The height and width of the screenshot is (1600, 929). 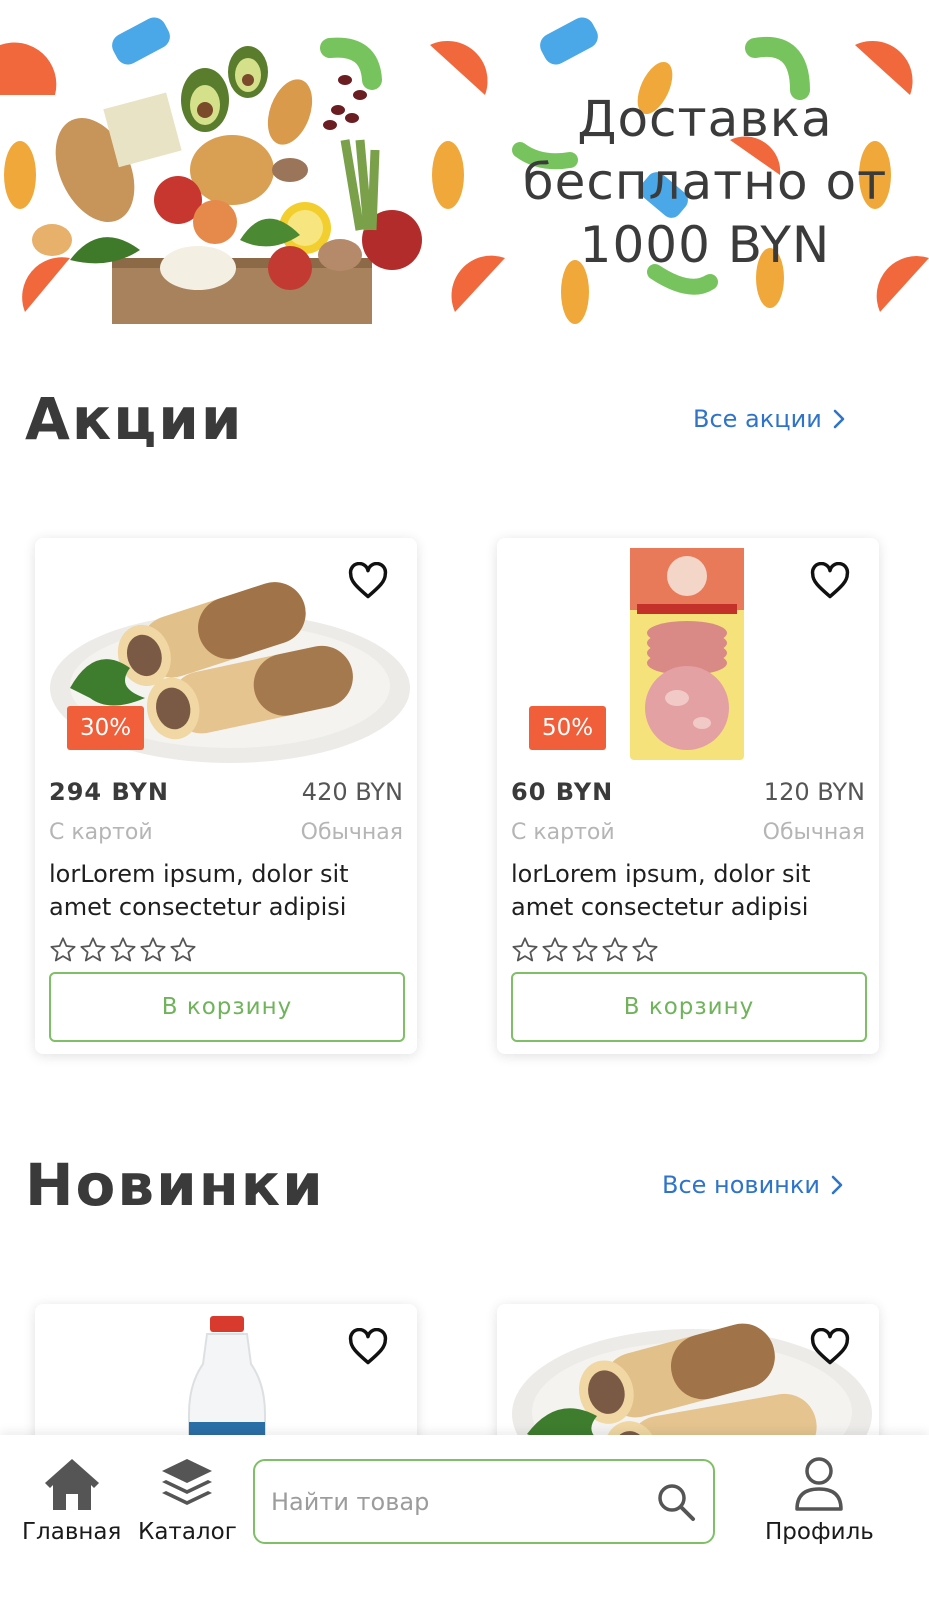 I want to click on regular-price: 420 BYN, so click(x=352, y=792).